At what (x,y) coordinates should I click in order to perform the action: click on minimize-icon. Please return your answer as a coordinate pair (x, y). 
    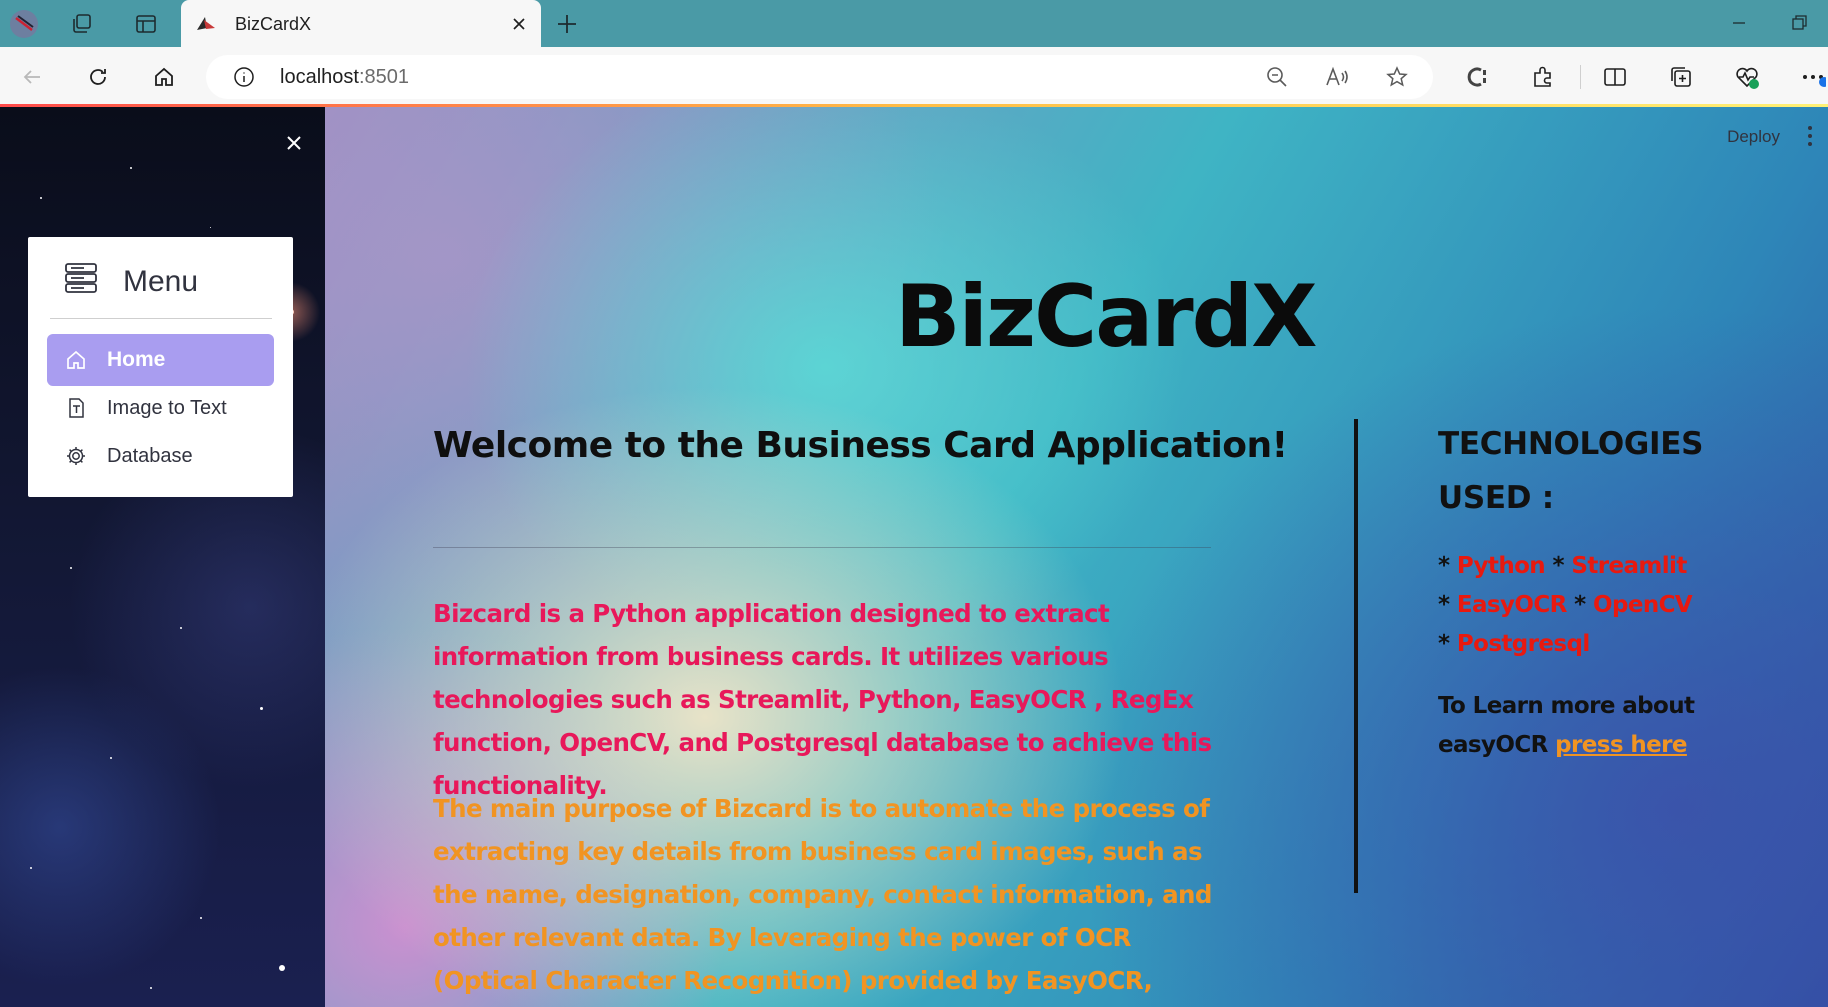
    Looking at the image, I should click on (1739, 25).